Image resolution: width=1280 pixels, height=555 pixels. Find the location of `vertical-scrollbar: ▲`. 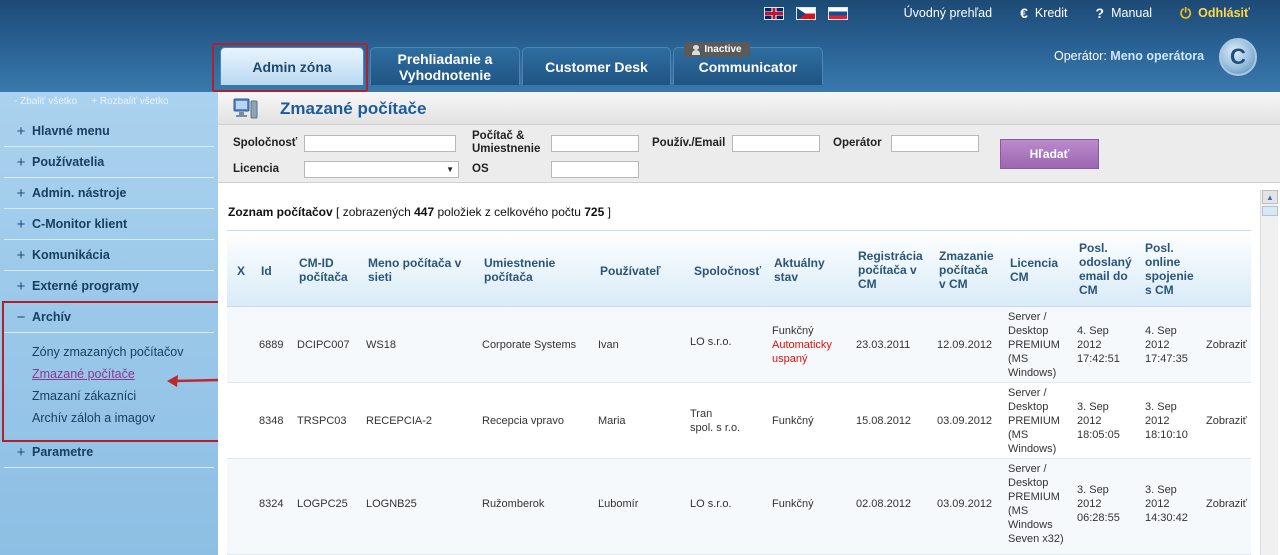

vertical-scrollbar: ▲ is located at coordinates (1269, 372).